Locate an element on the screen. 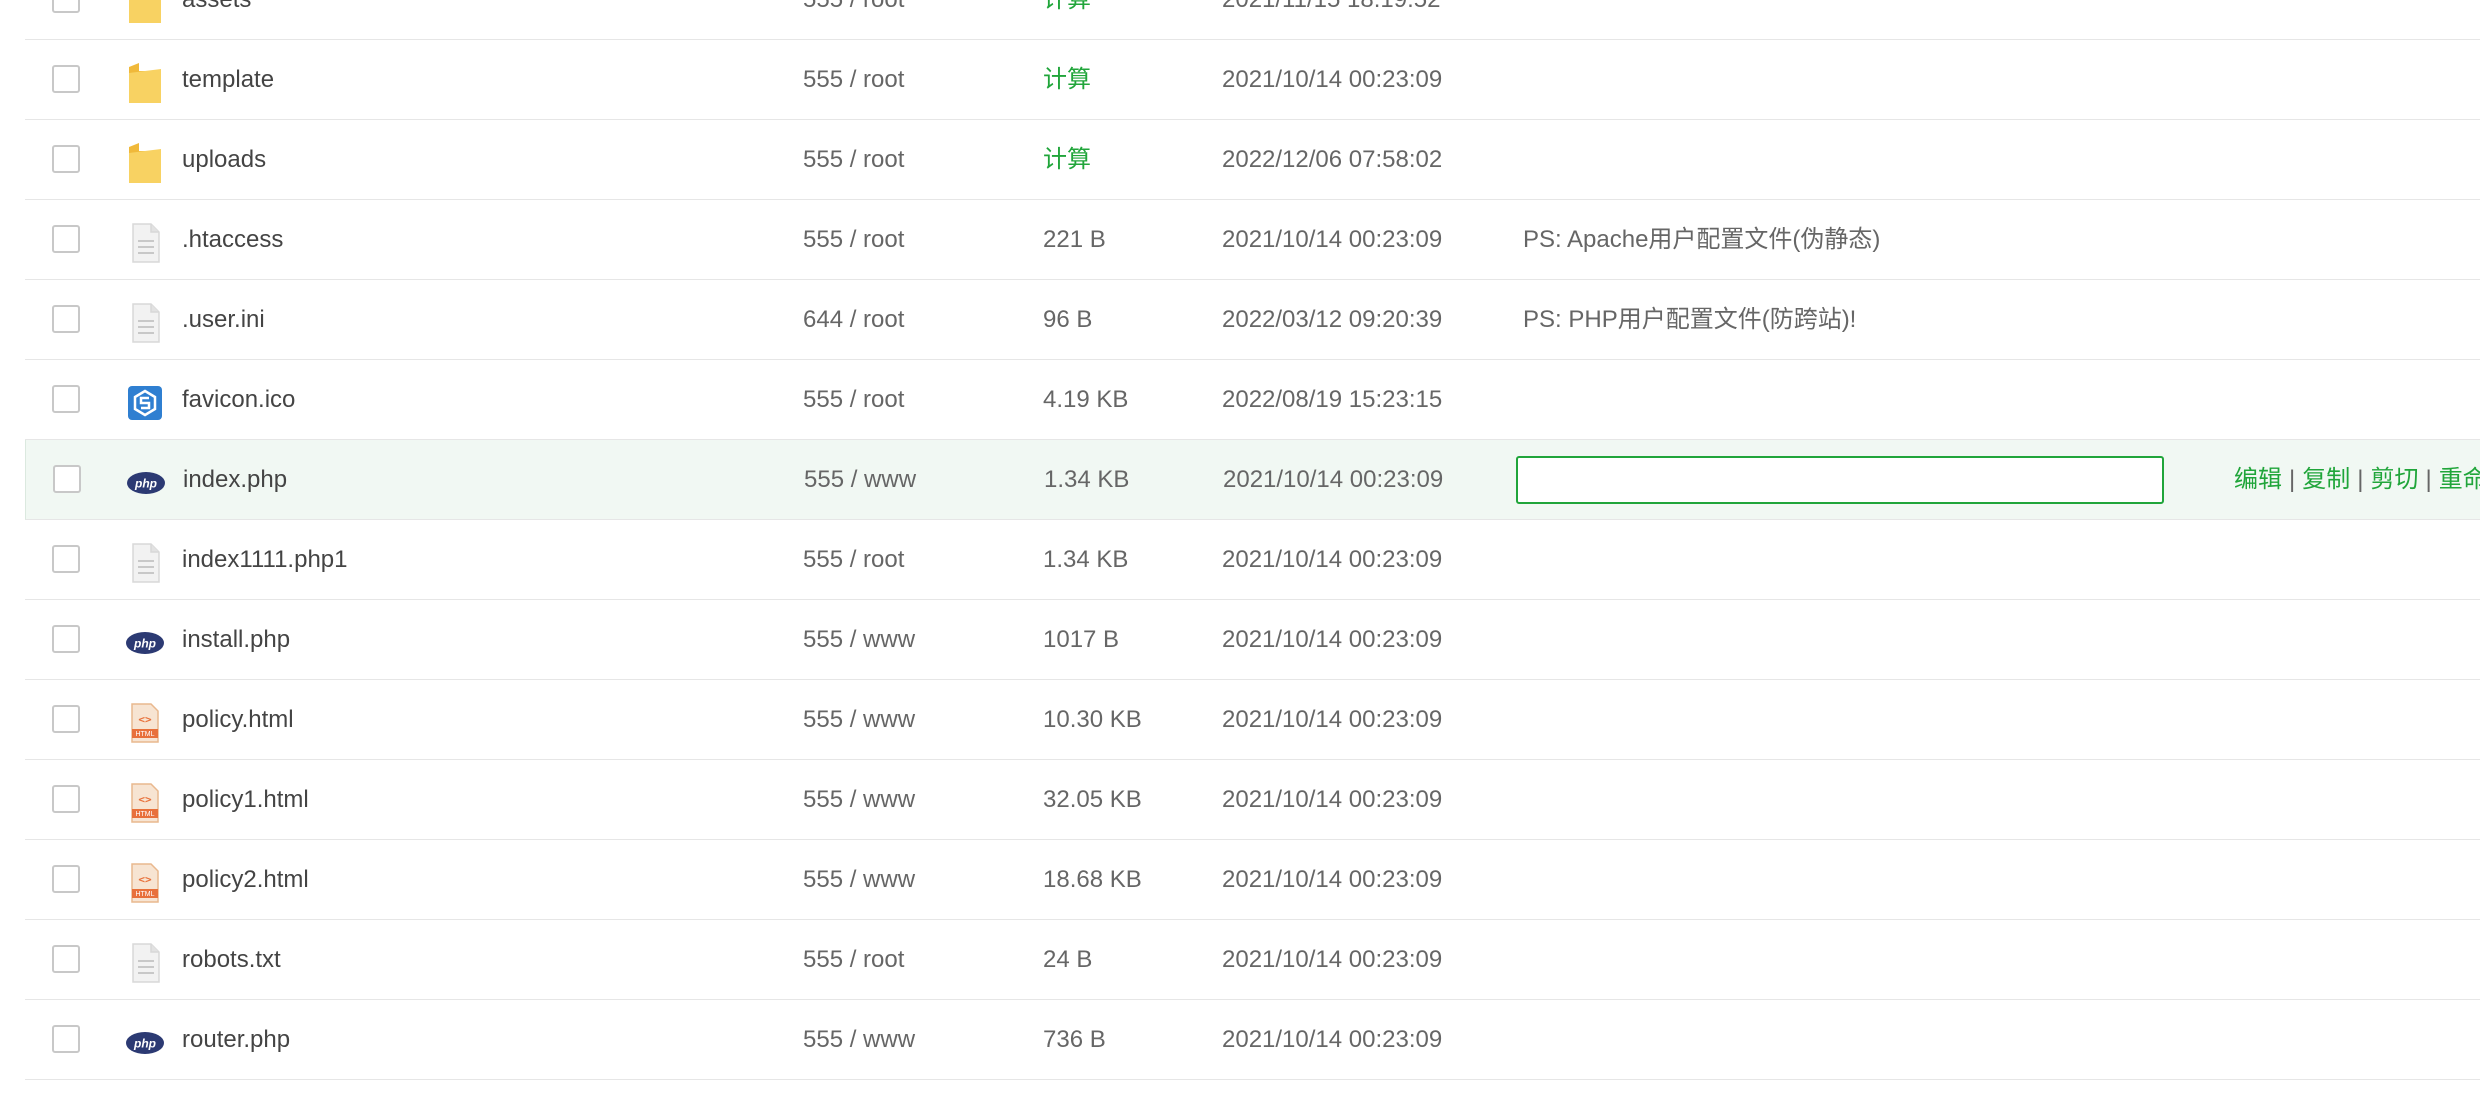  row-action-link: 剪切 is located at coordinates (2394, 479).